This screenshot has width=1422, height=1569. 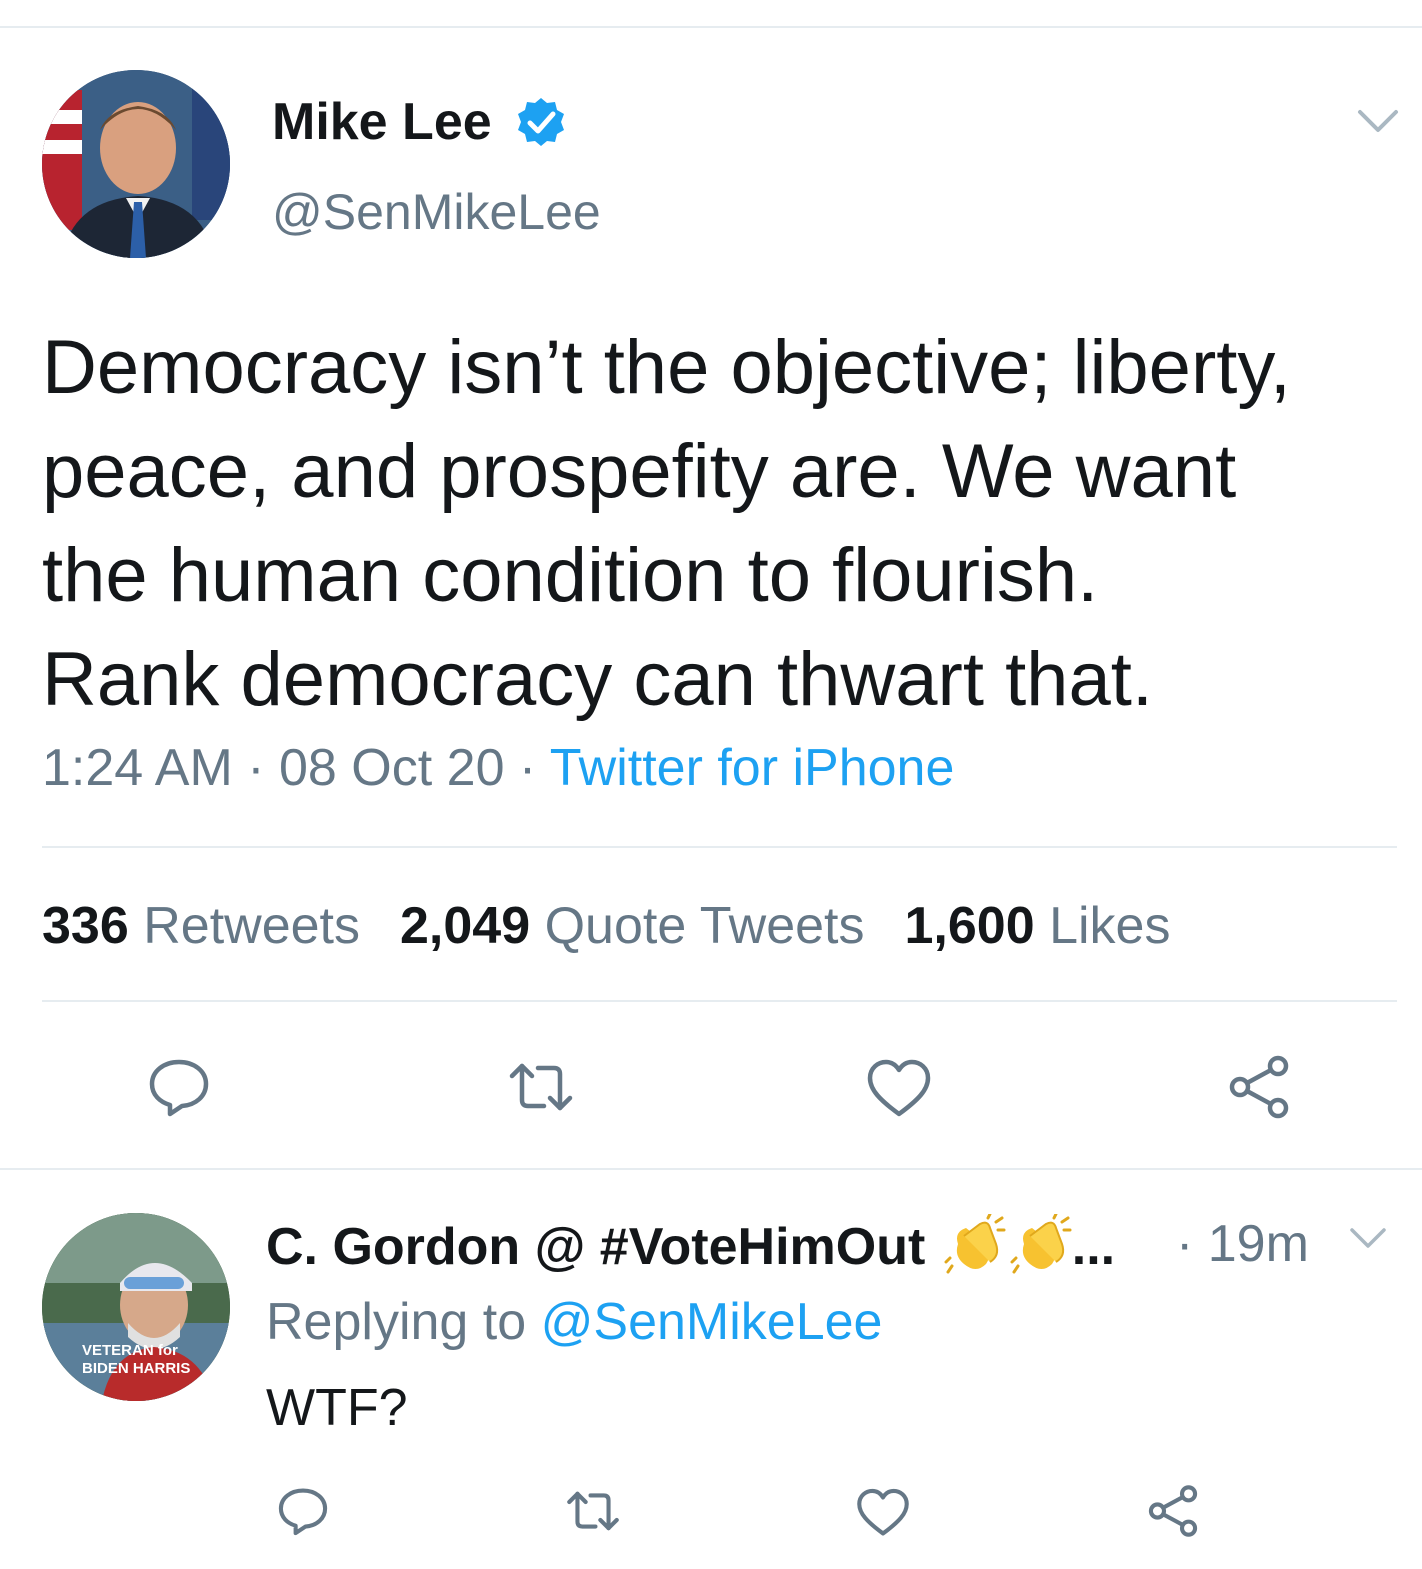 I want to click on tweet-source-link: Twitter for iPhone, so click(x=752, y=768).